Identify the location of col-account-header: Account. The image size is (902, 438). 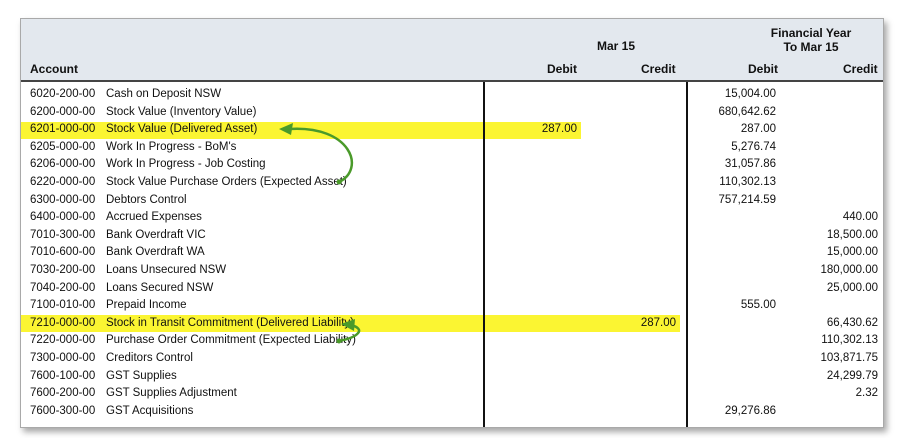
(54, 69).